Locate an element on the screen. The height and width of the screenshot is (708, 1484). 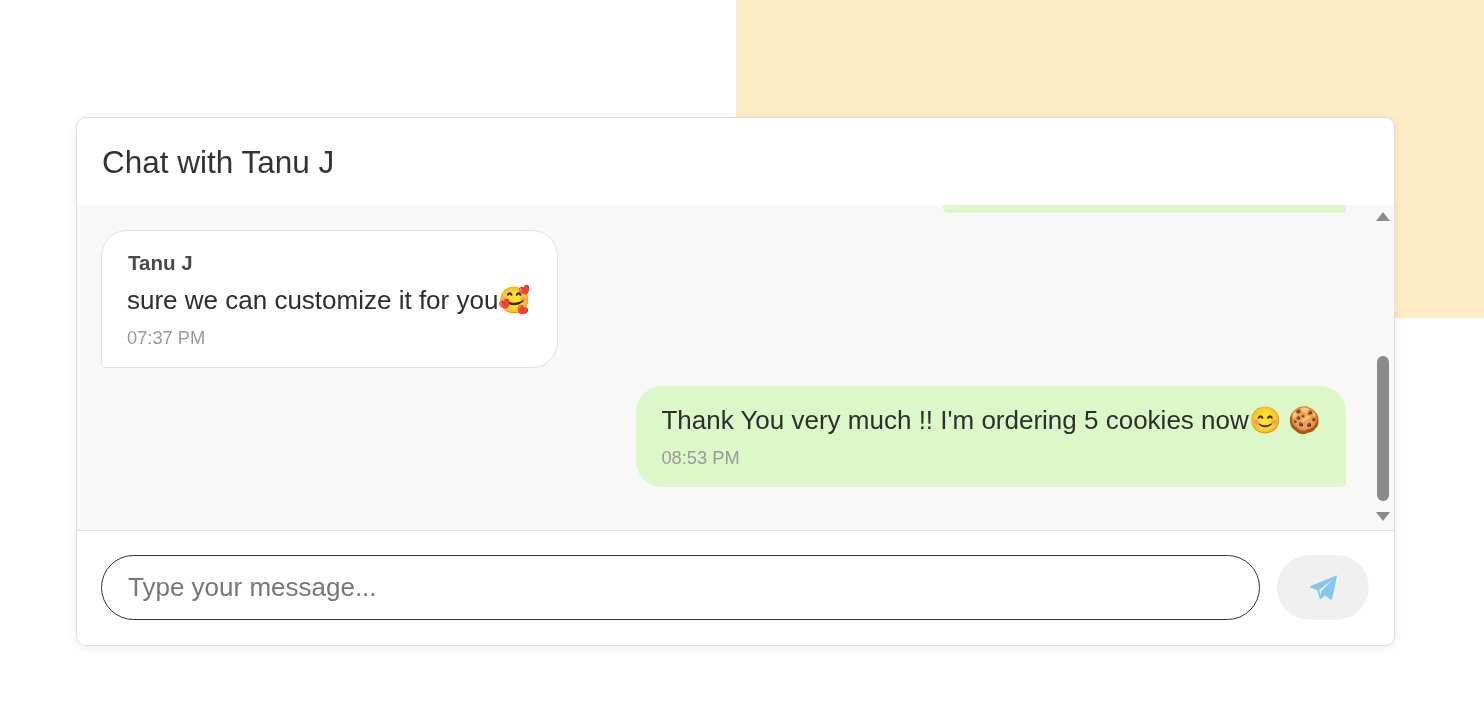
message-text: Thank You very much !! I'm ordering 5 cookies now😊 🍪 is located at coordinates (990, 420).